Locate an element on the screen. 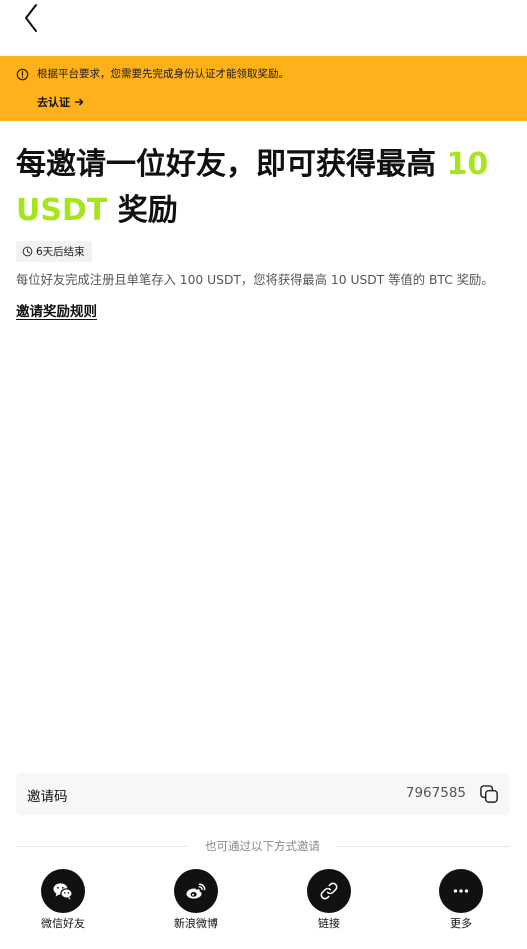 This screenshot has height=949, width=527. divider-left is located at coordinates (102, 846).